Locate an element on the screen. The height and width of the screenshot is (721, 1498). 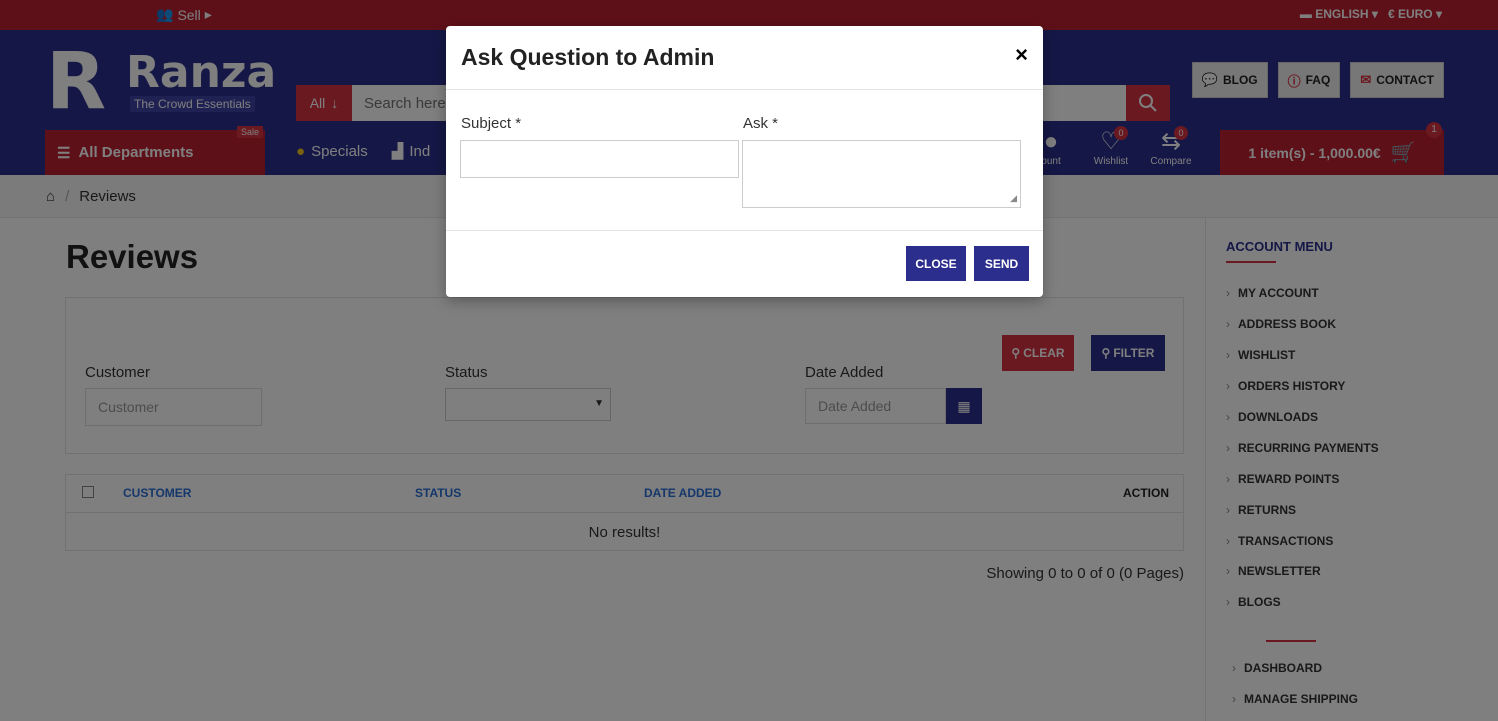
modal-title: Ask Question to Admin is located at coordinates (588, 57).